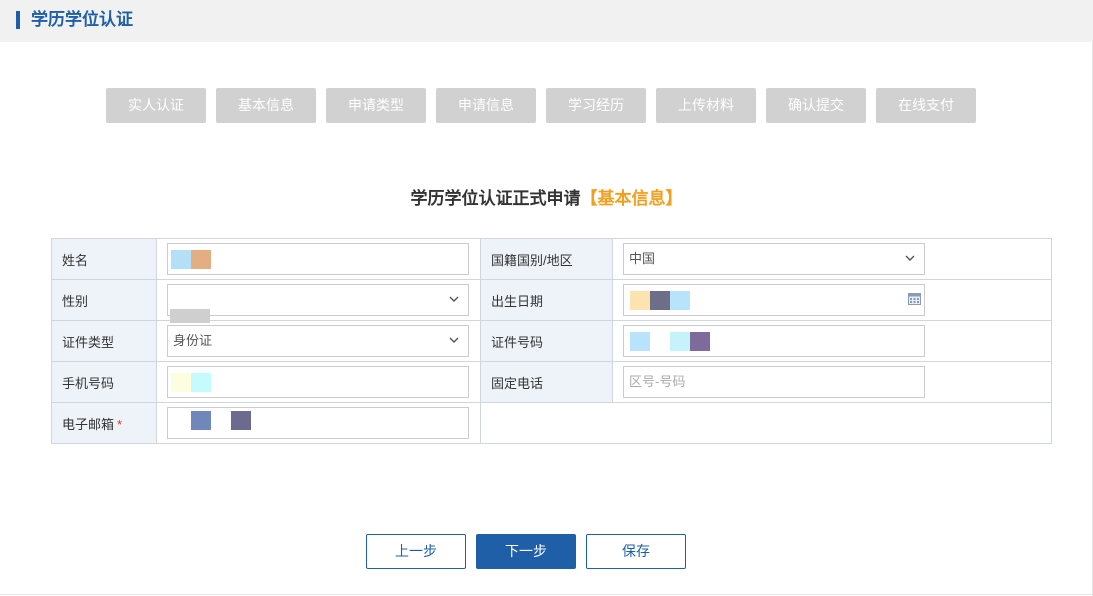 This screenshot has width=1093, height=596. I want to click on step-confirm-submit: 确认提交, so click(816, 105).